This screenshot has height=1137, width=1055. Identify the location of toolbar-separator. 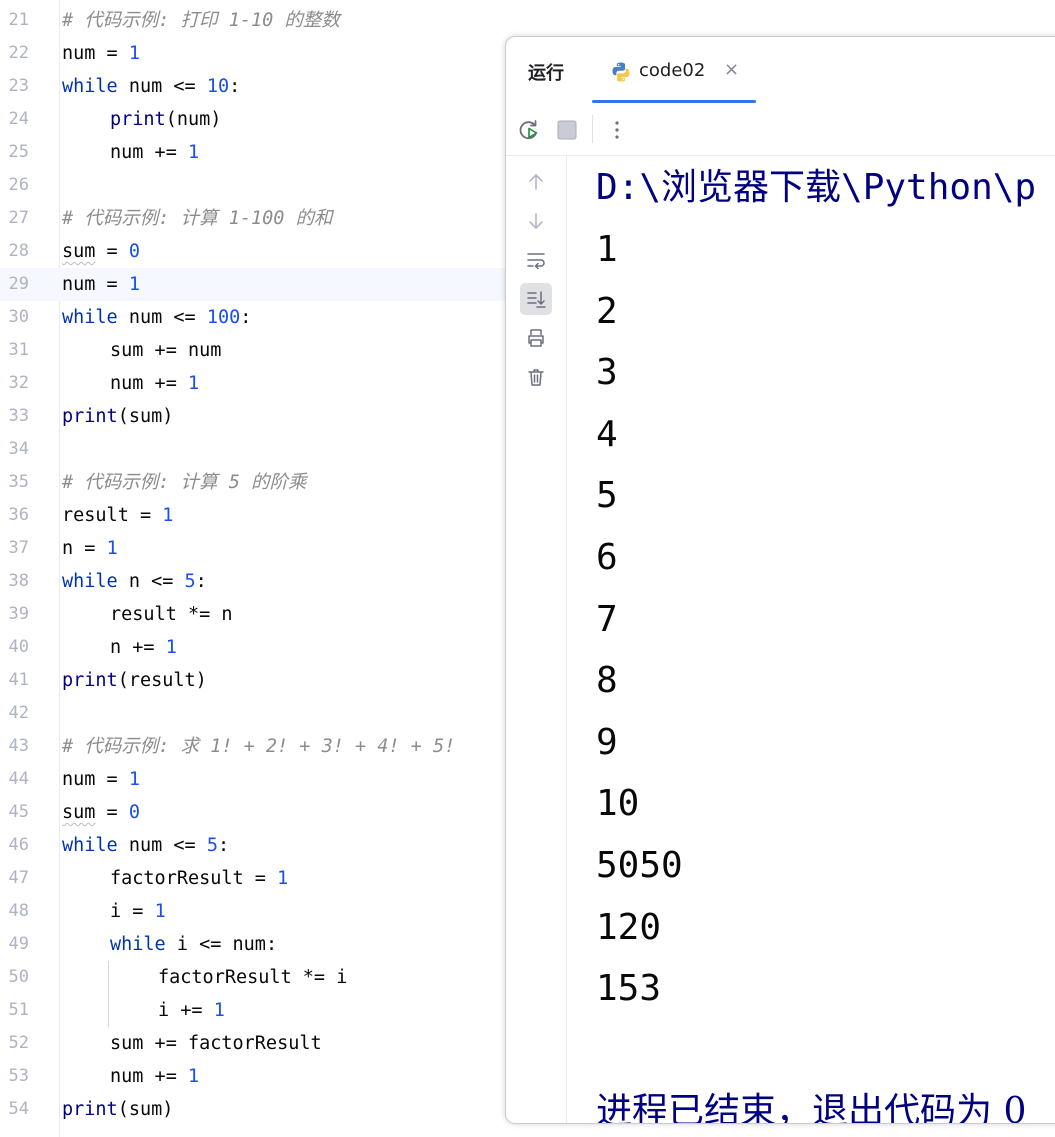
(592, 129).